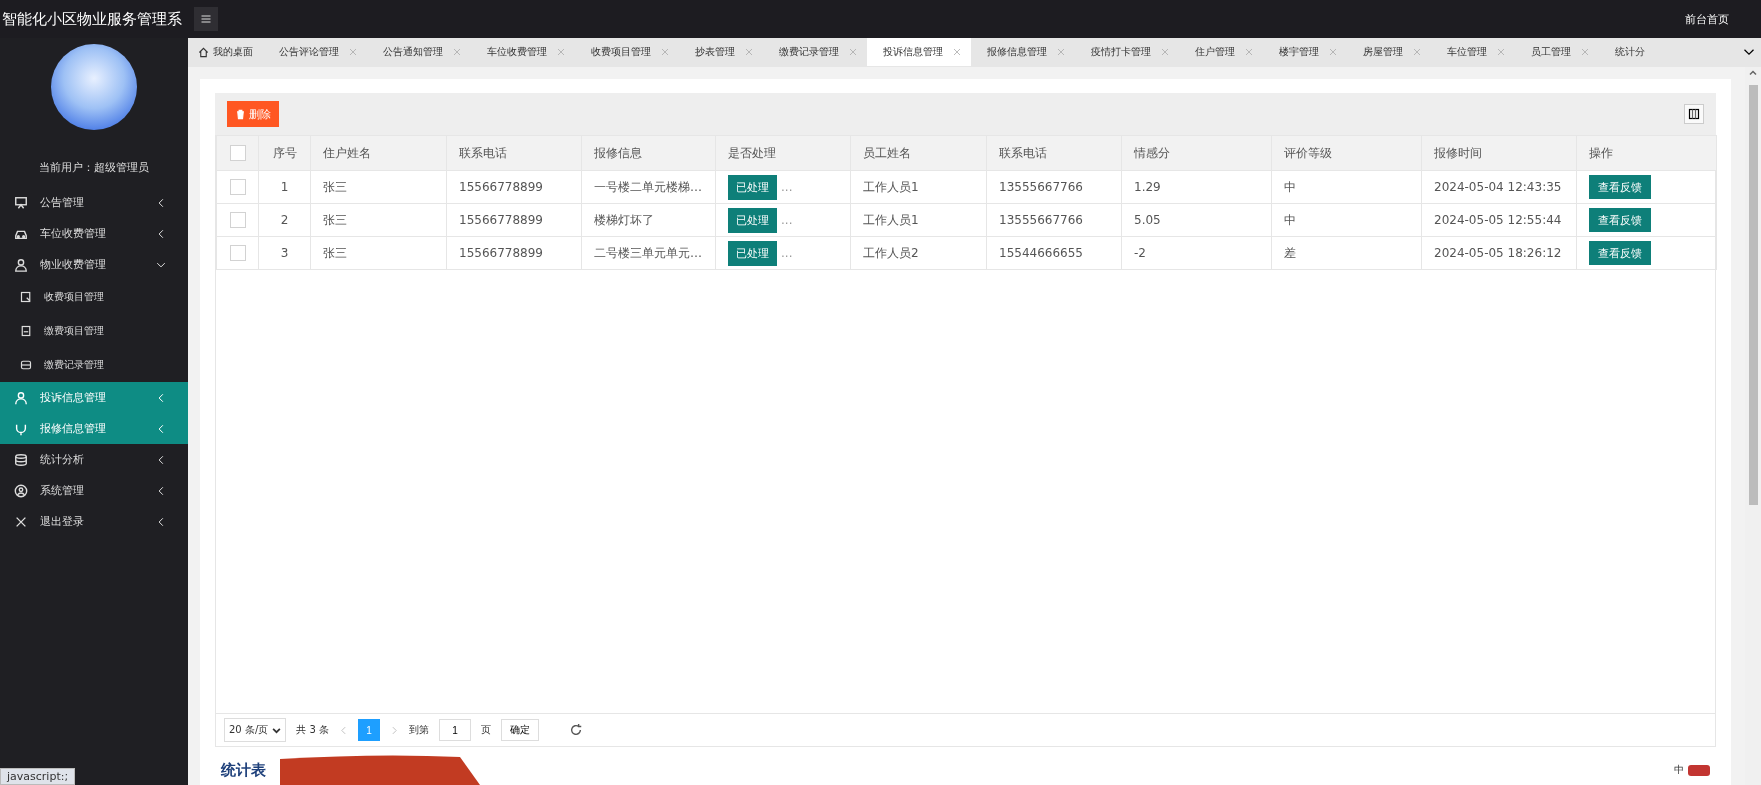 The height and width of the screenshot is (785, 1761). What do you see at coordinates (94, 521) in the screenshot?
I see `sidebar-item: 退出登录` at bounding box center [94, 521].